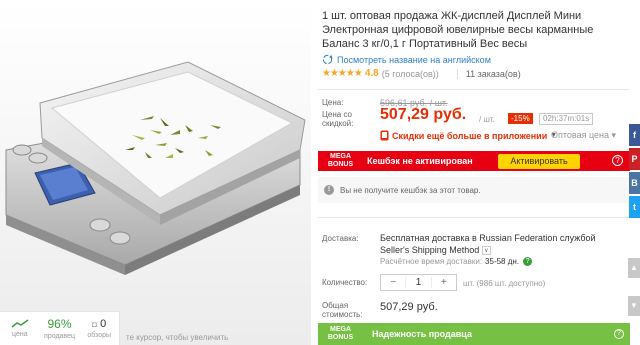 The height and width of the screenshot is (345, 640). Describe the element at coordinates (99, 335) in the screenshot. I see `stat-reviews-label: обзоры` at that location.